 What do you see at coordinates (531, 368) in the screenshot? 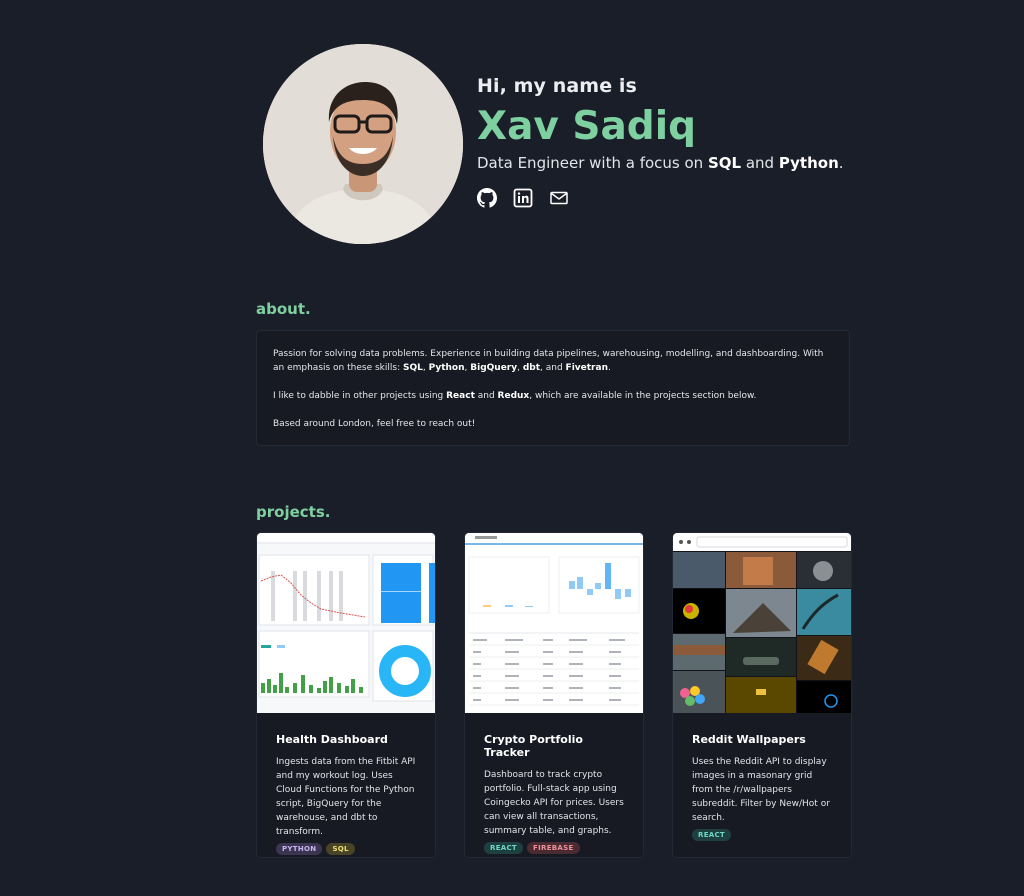
I see `skill-dbt: dbt` at bounding box center [531, 368].